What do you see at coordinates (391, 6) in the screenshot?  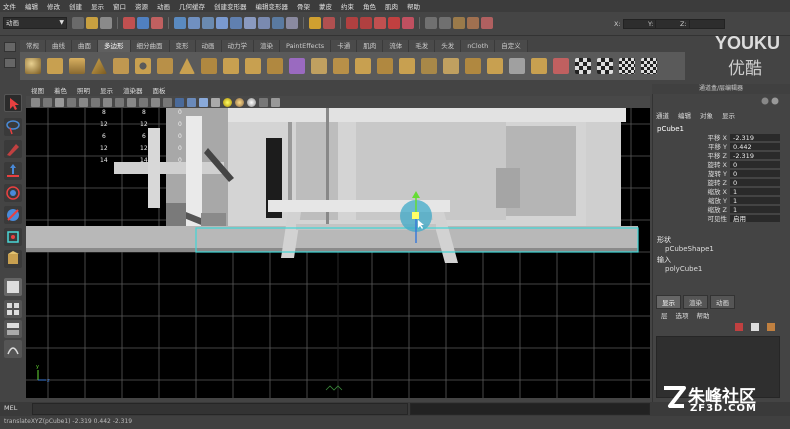 I see `menu-muscle: 肌肉` at bounding box center [391, 6].